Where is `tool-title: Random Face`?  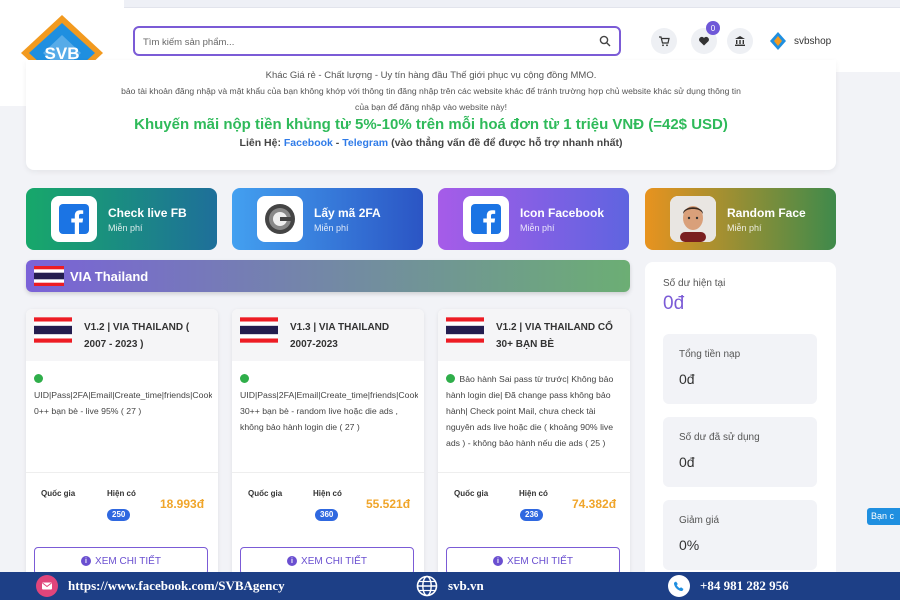
tool-title: Random Face is located at coordinates (766, 212).